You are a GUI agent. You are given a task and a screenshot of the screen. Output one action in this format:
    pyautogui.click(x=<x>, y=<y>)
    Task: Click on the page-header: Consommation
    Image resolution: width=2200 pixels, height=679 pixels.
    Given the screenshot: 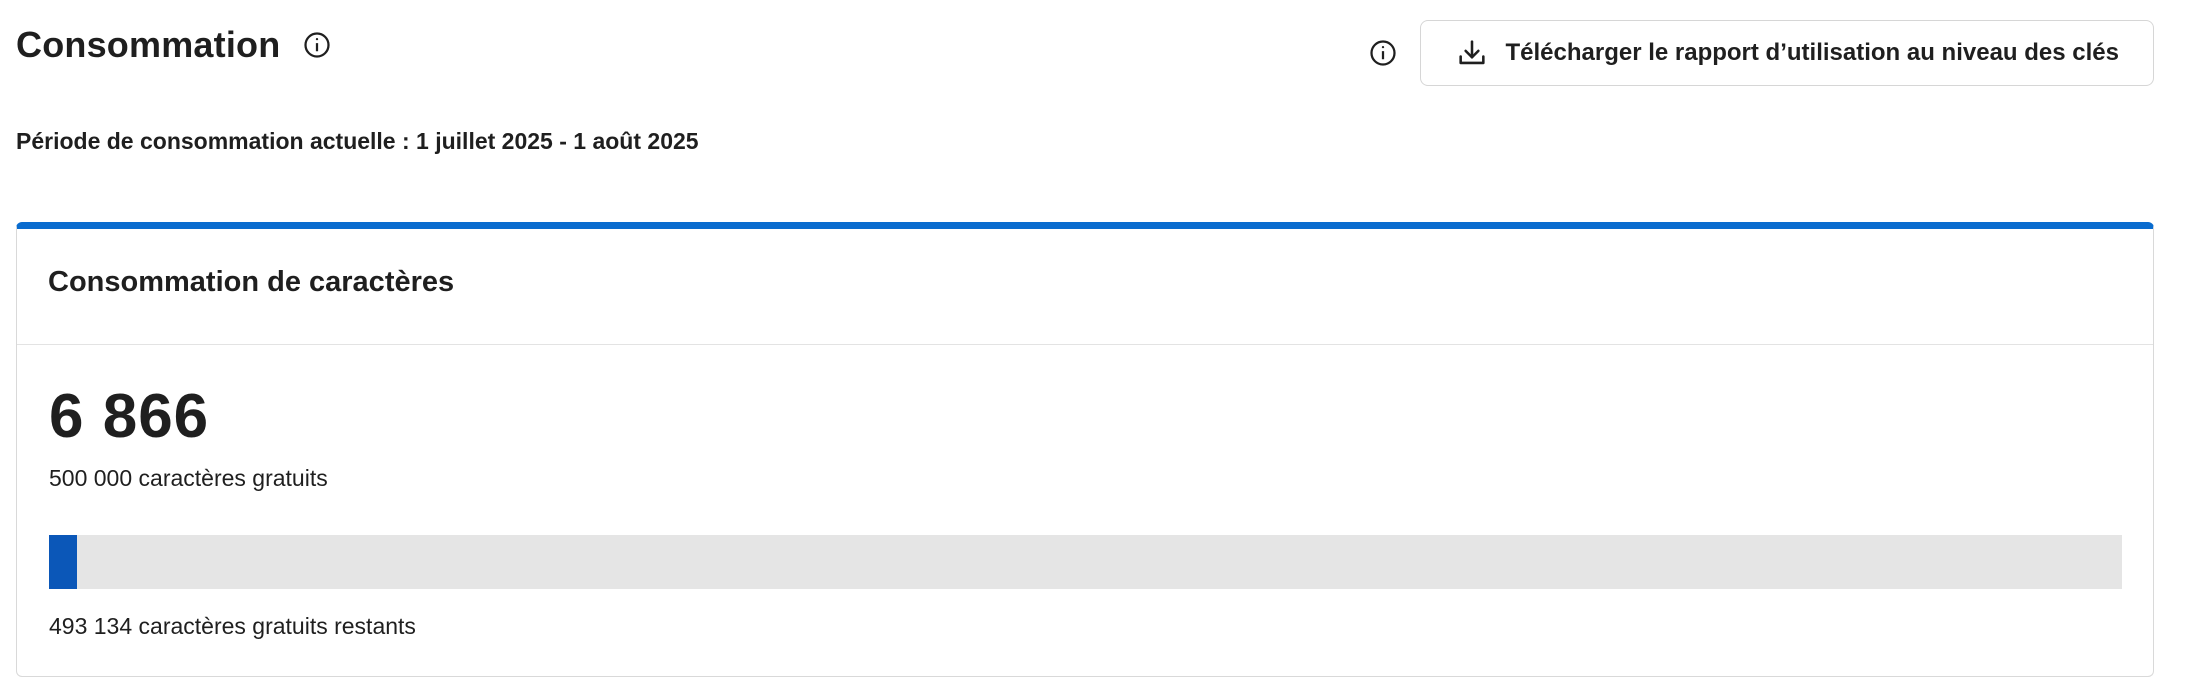 What is the action you would take?
    pyautogui.click(x=174, y=45)
    